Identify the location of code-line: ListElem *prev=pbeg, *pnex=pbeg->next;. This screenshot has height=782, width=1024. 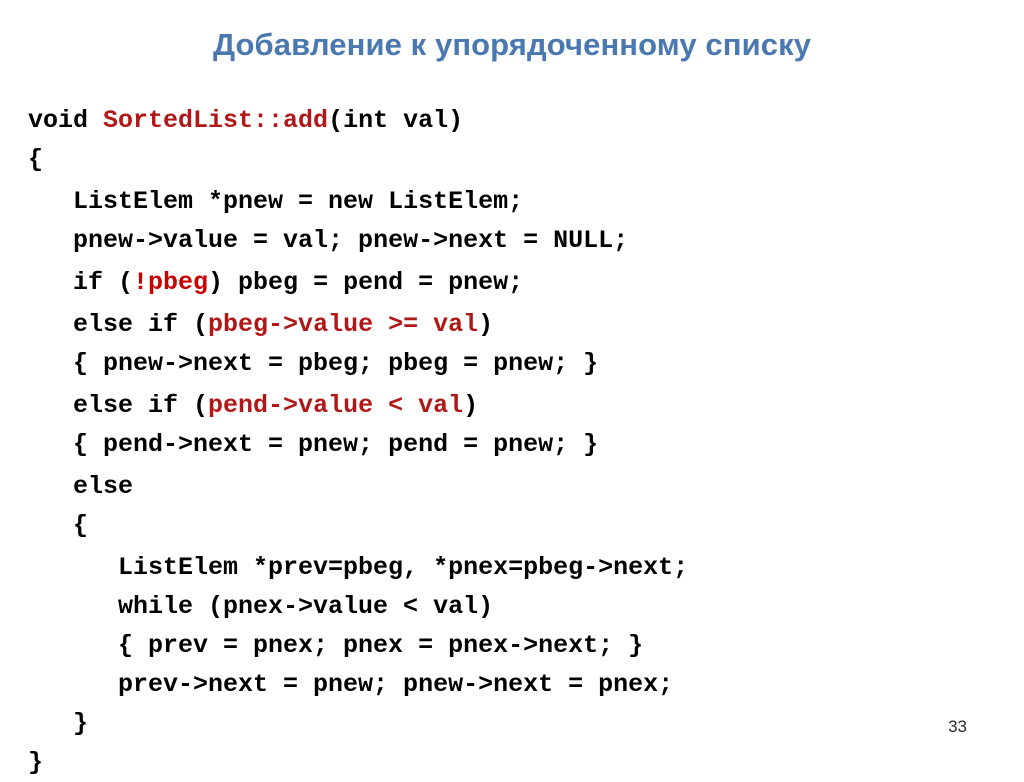
(508, 567).